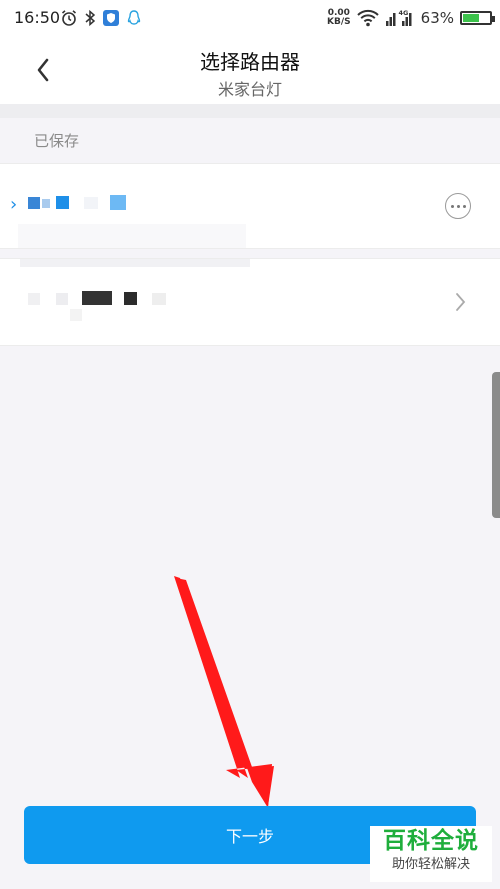 This screenshot has height=889, width=500. Describe the element at coordinates (250, 18) in the screenshot. I see `status-bar: 16:50 0.00 KB/S 4G 63%` at that location.